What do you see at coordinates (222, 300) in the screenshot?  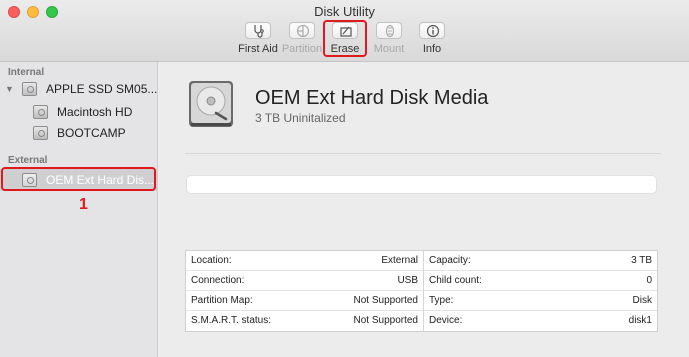 I see `info-key: Partition Map:` at bounding box center [222, 300].